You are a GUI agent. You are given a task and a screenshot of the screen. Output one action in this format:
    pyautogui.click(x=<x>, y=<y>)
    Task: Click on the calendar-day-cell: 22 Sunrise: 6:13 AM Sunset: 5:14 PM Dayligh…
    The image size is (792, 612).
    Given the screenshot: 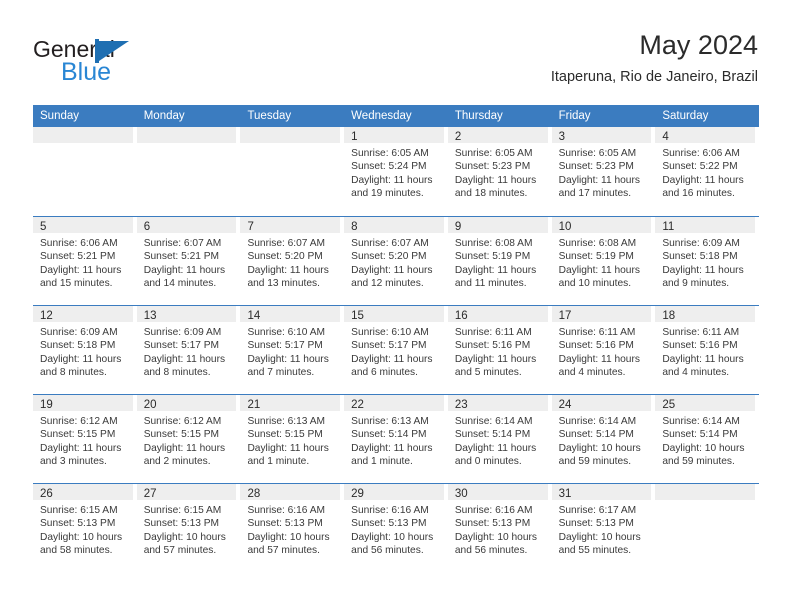 What is the action you would take?
    pyautogui.click(x=396, y=439)
    